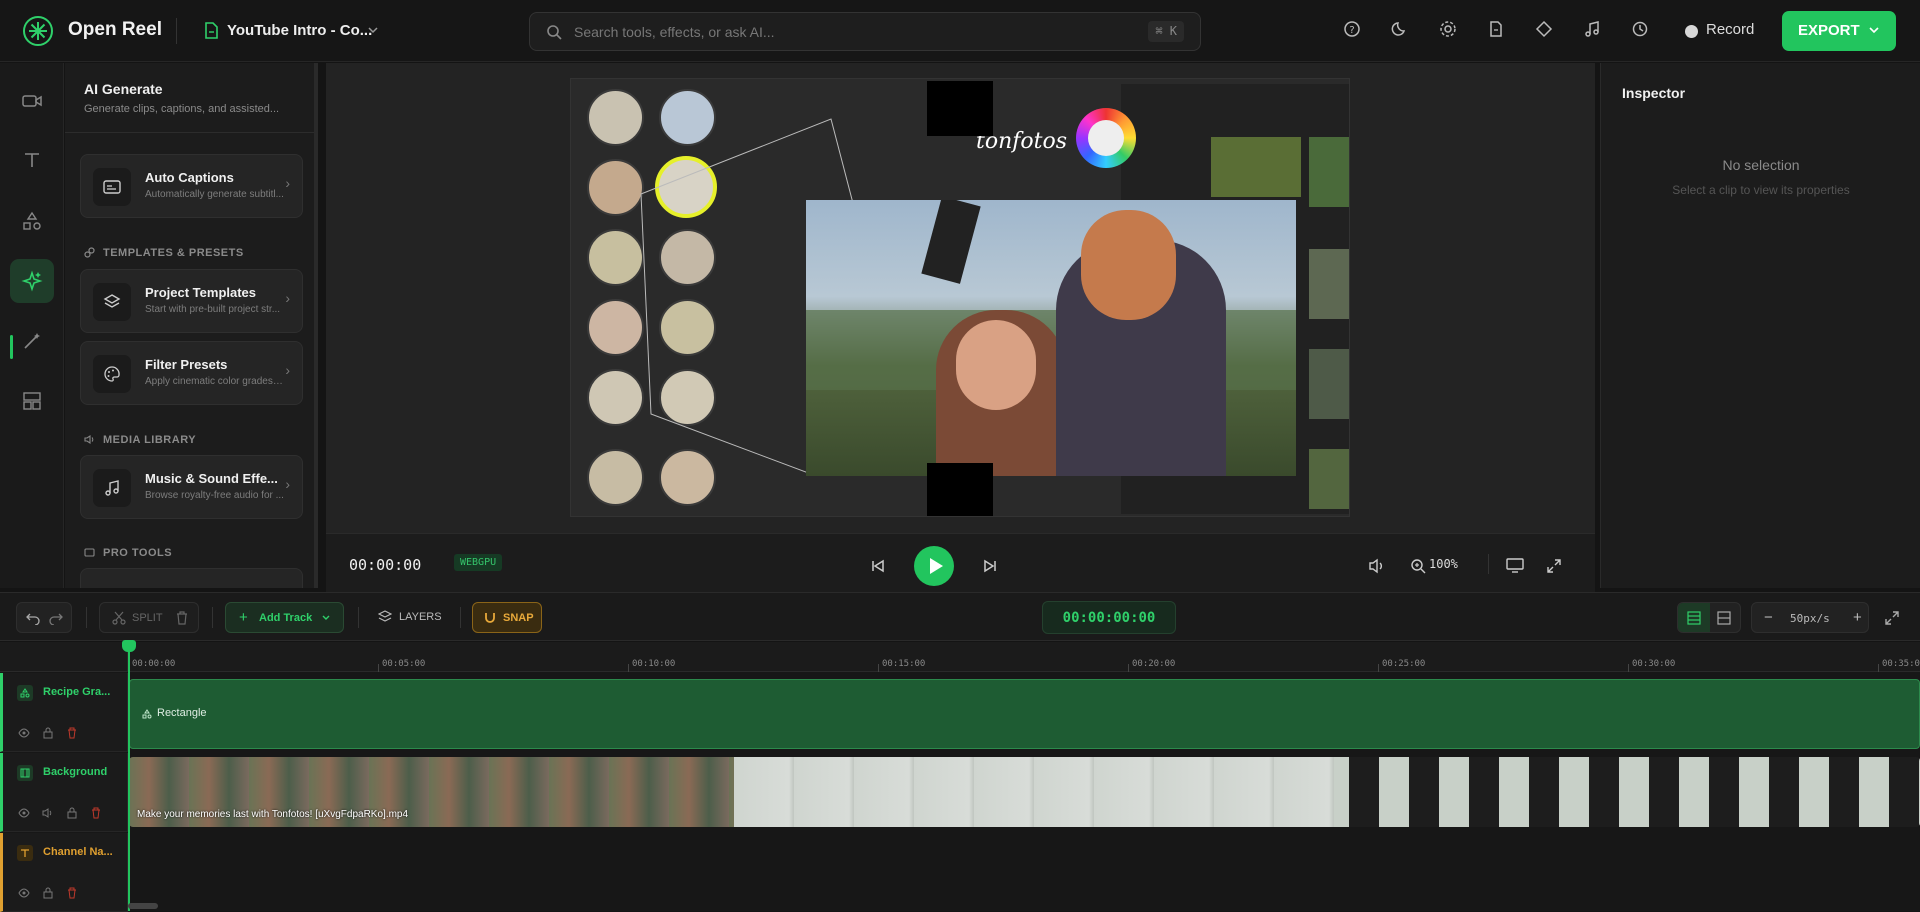  Describe the element at coordinates (173, 253) in the screenshot. I see `section-label-templates: TEMPLATES & PRESETS` at that location.